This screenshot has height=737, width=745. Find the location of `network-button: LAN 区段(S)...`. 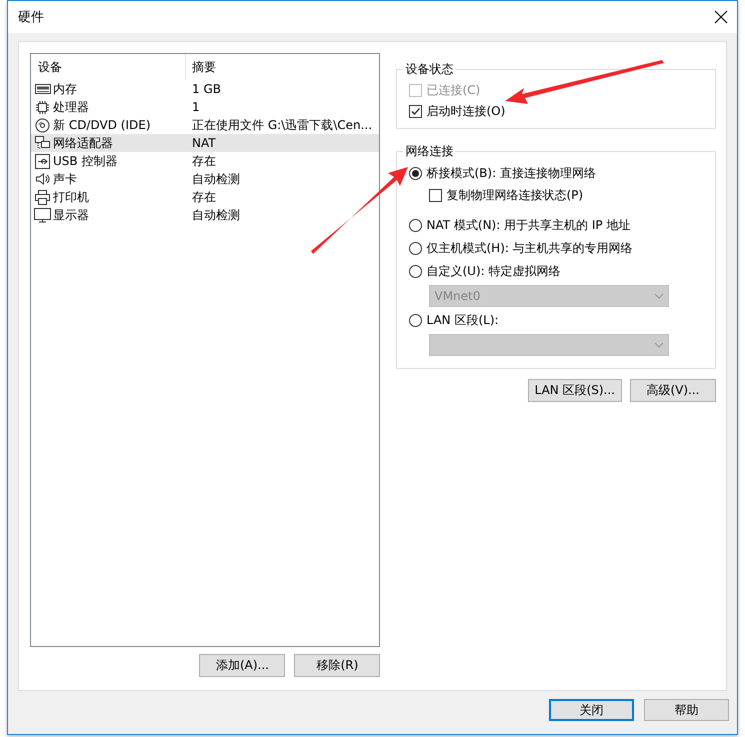

network-button: LAN 区段(S)... is located at coordinates (575, 390).